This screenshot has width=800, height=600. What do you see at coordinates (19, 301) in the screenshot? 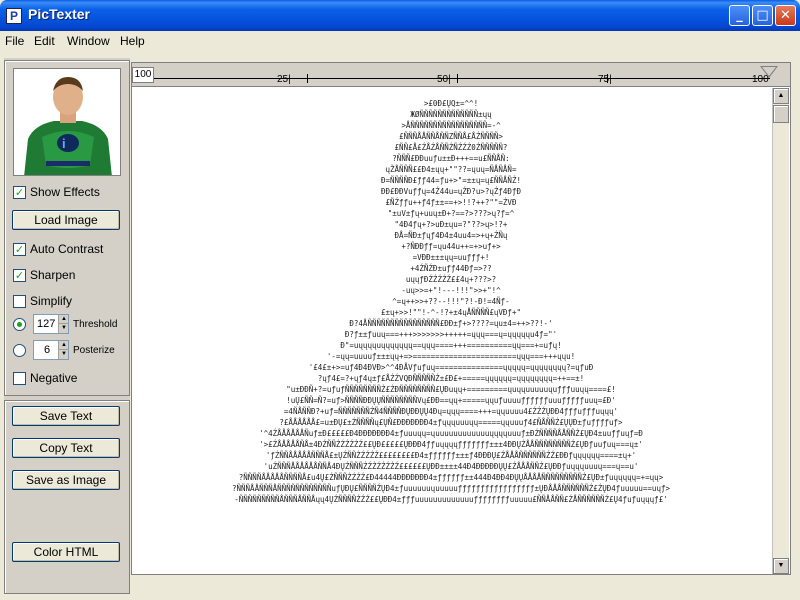
I see `simplify-checkbox` at bounding box center [19, 301].